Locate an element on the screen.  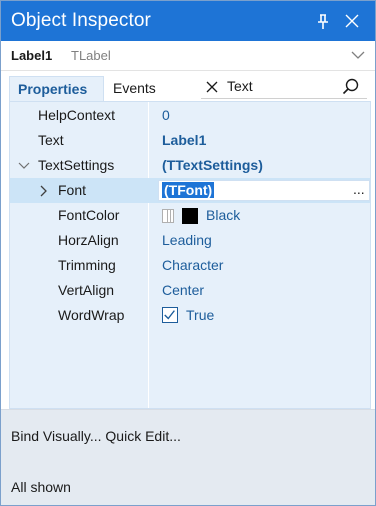
property-value: (TFont) is located at coordinates (188, 190).